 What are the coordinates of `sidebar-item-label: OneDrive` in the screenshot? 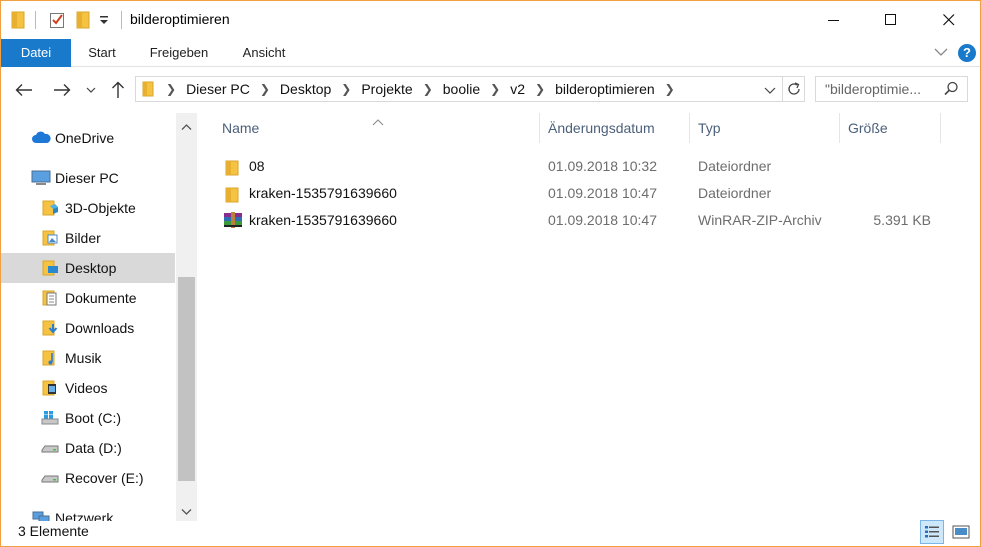 It's located at (85, 138).